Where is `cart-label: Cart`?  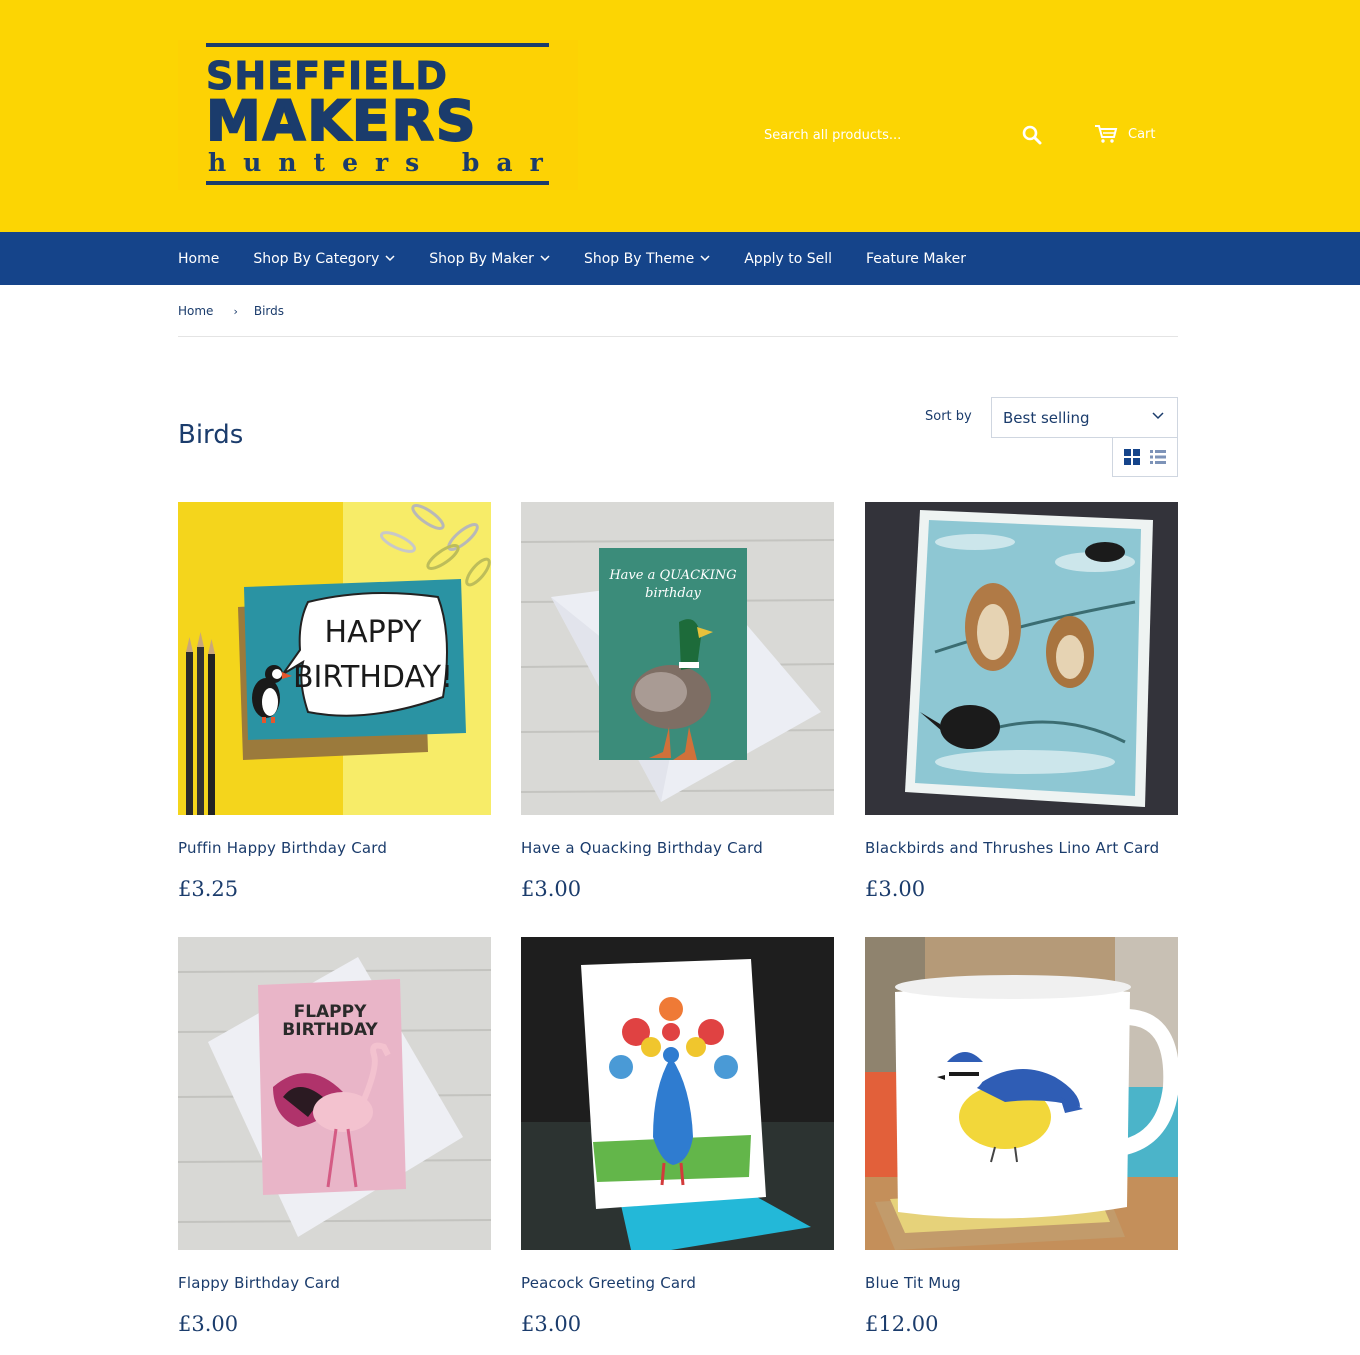 cart-label: Cart is located at coordinates (1142, 134).